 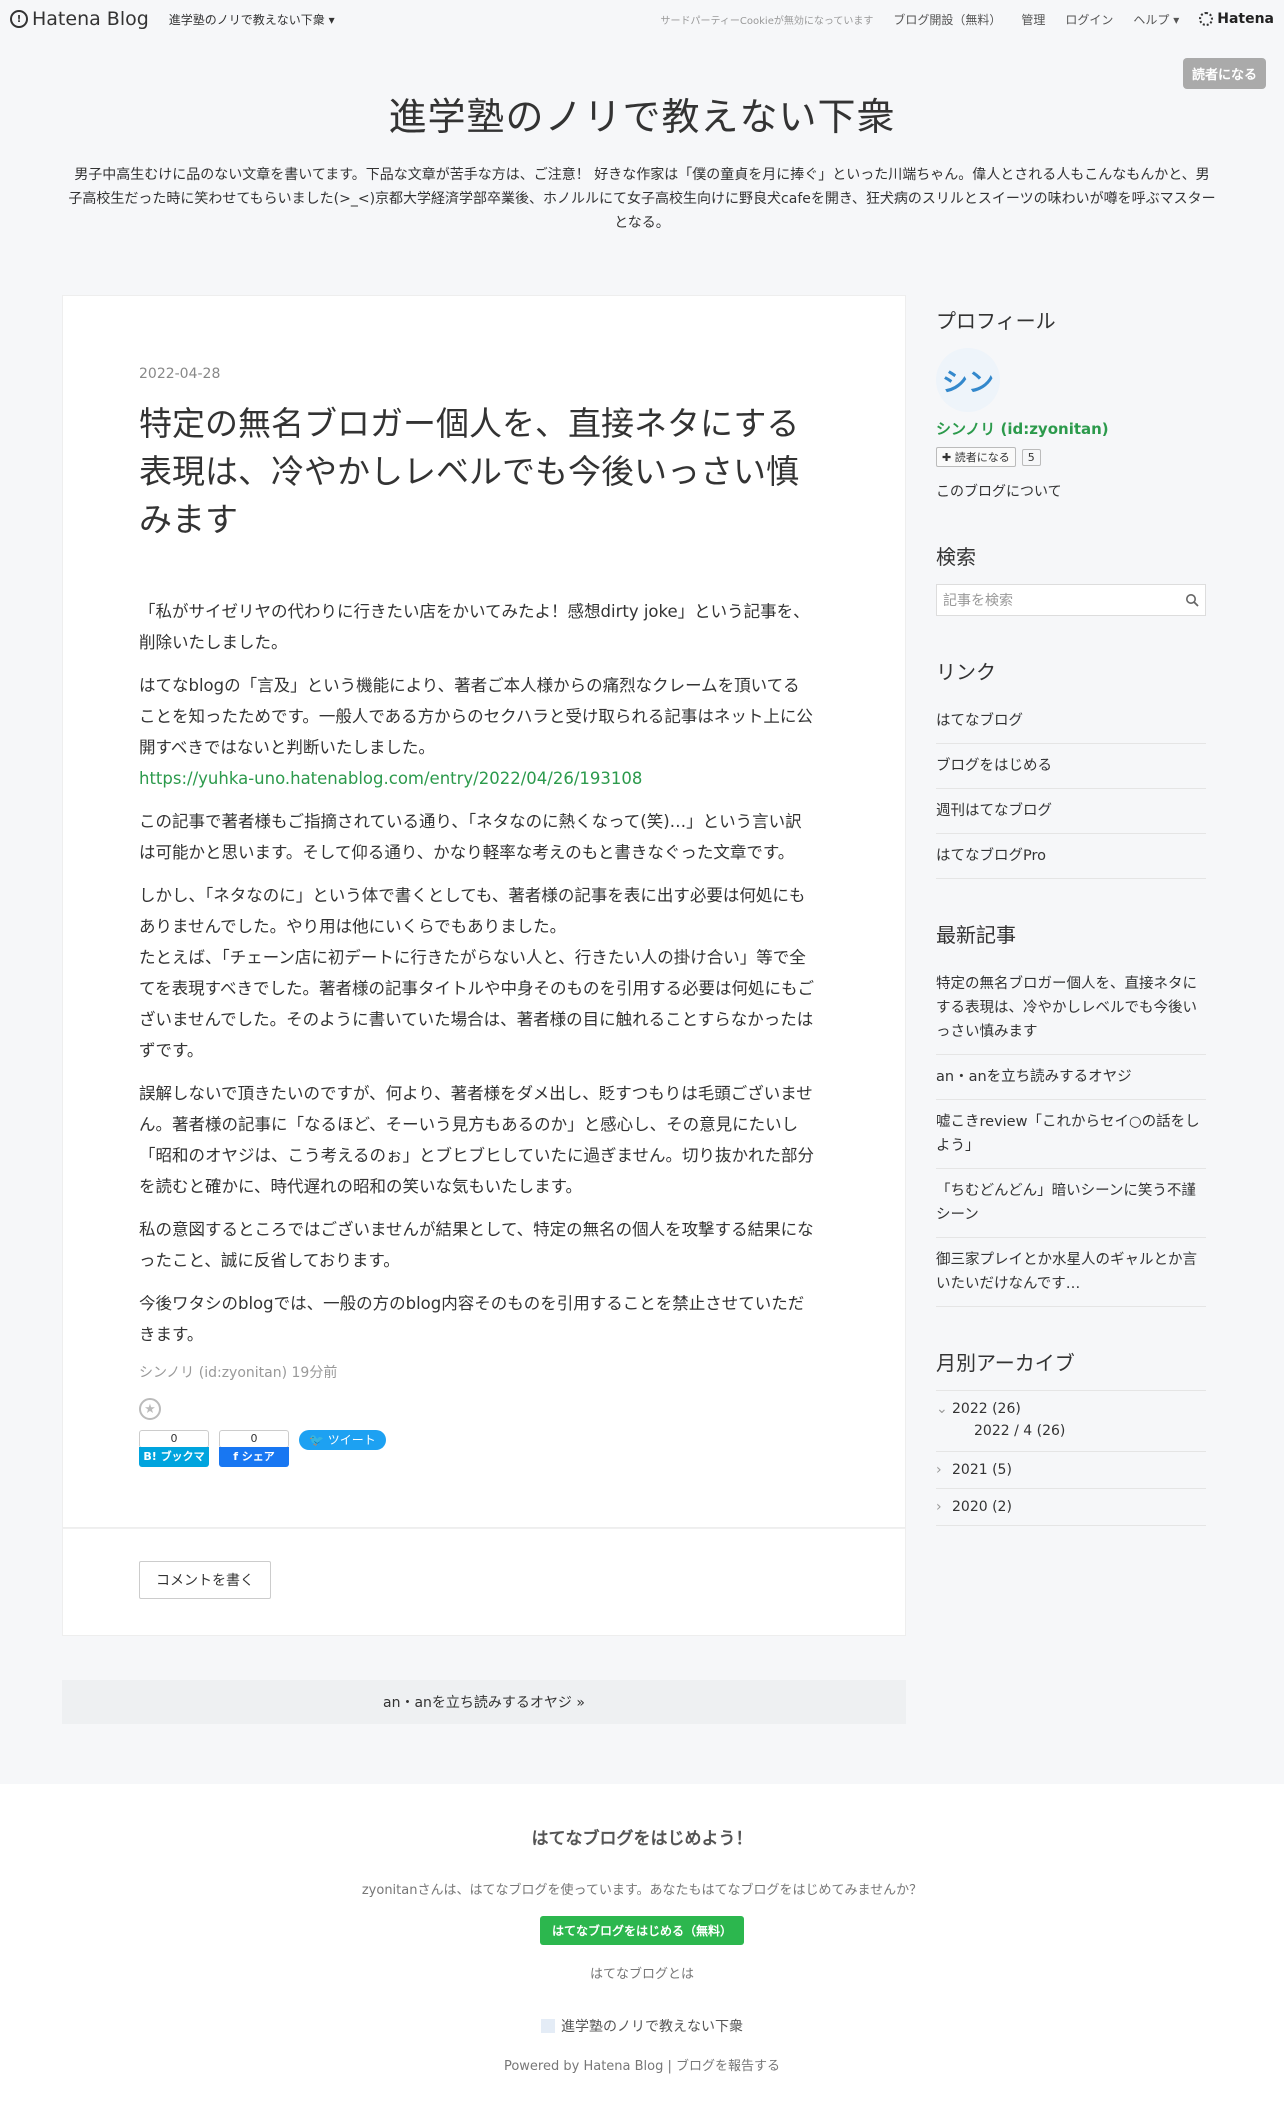 I want to click on recent-entry: 「ちむどんどん」暗いシーンに笑う不謹シーン, so click(x=1071, y=1203).